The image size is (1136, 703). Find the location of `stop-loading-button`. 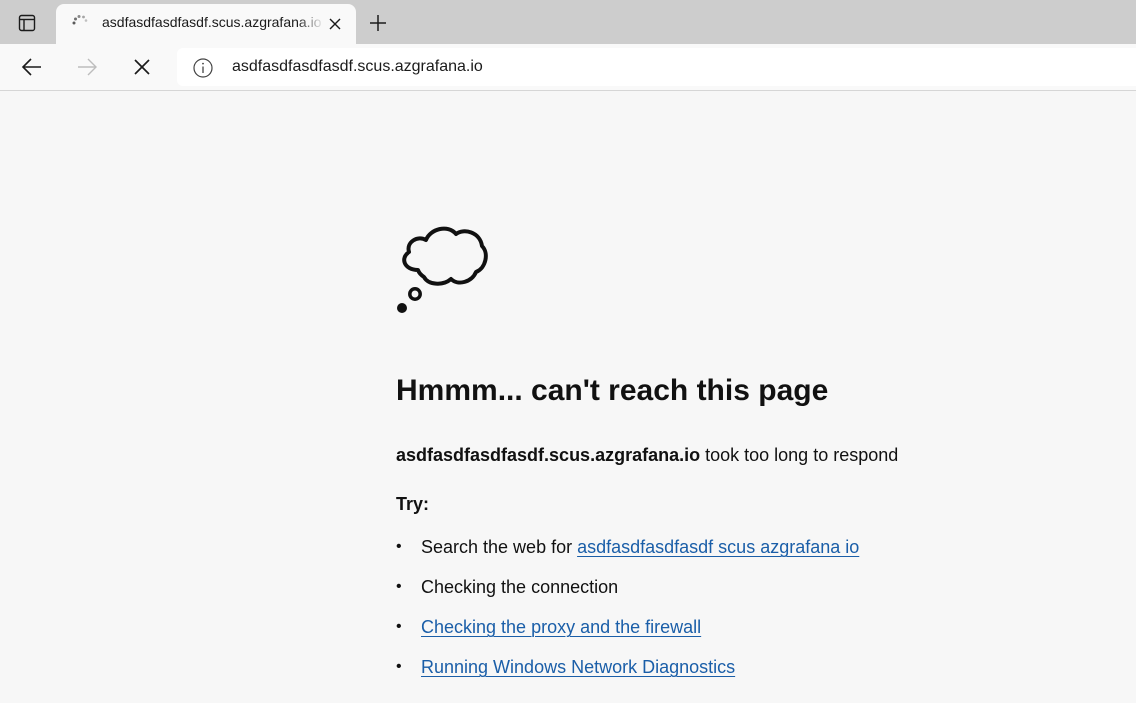

stop-loading-button is located at coordinates (142, 67).